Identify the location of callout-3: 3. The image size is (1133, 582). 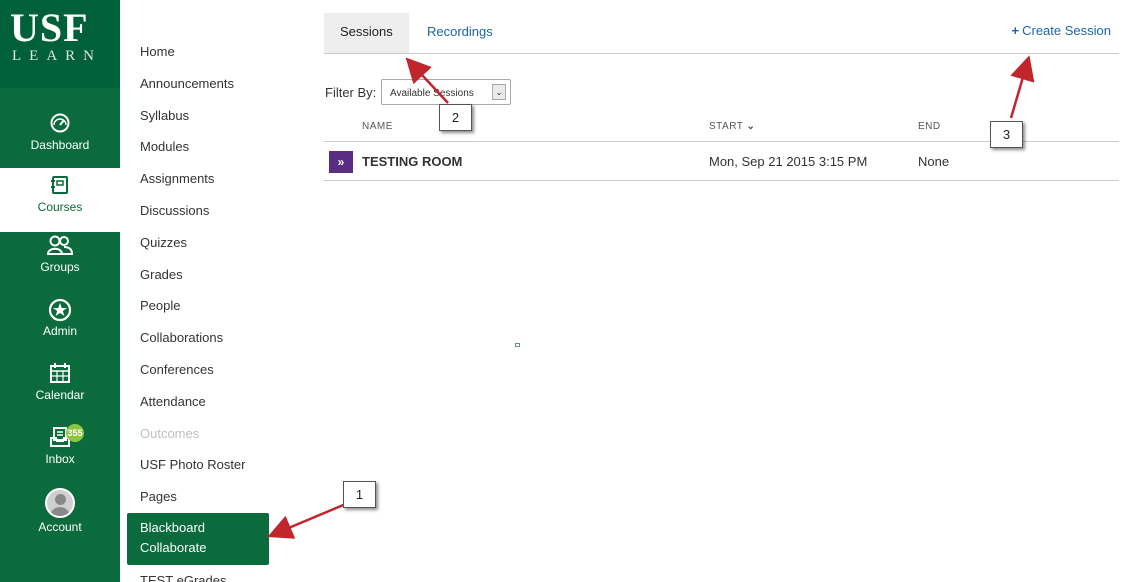
(1006, 134).